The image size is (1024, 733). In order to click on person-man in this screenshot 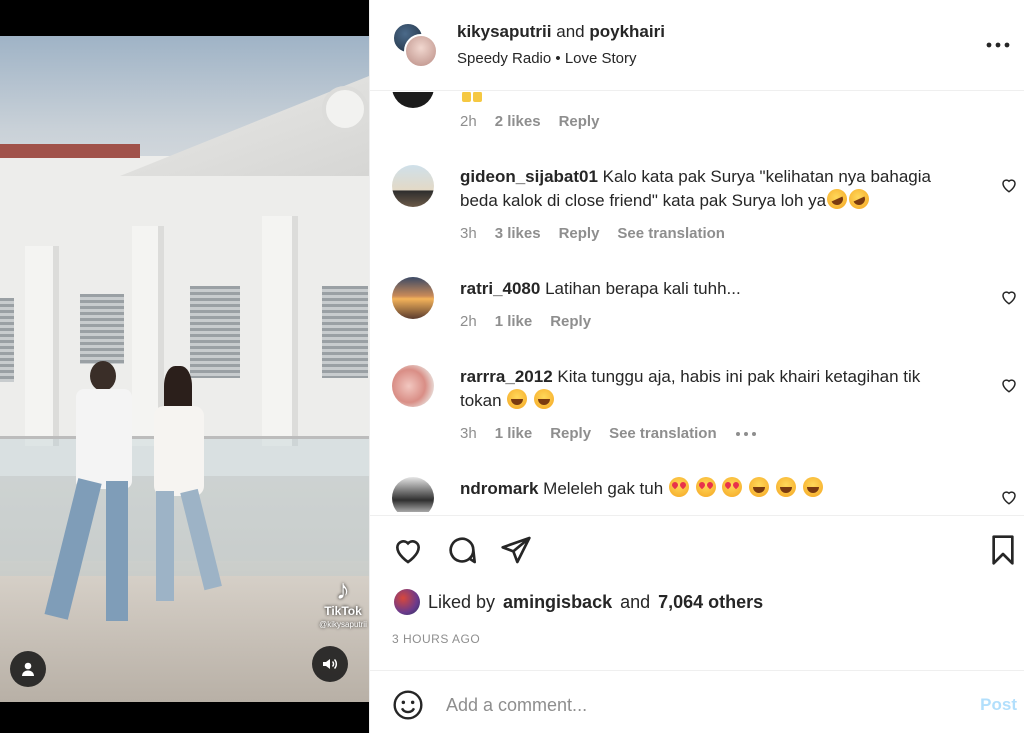, I will do `click(91, 491)`.